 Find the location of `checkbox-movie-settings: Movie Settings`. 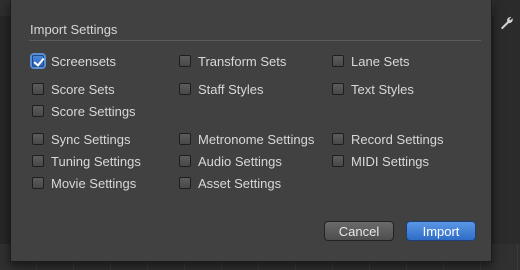

checkbox-movie-settings: Movie Settings is located at coordinates (84, 183).